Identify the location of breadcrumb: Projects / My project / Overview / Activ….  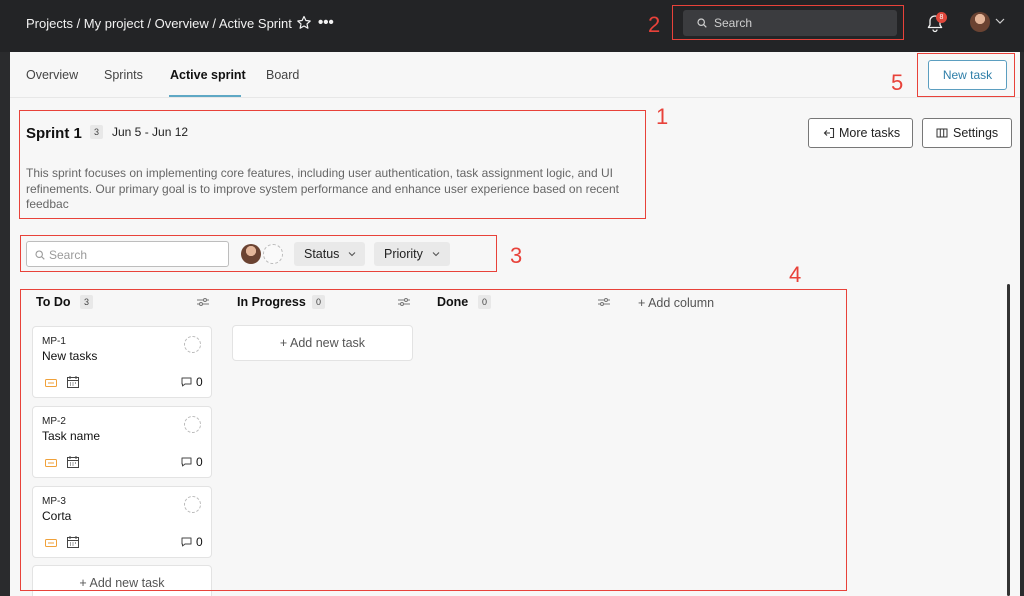
(159, 23).